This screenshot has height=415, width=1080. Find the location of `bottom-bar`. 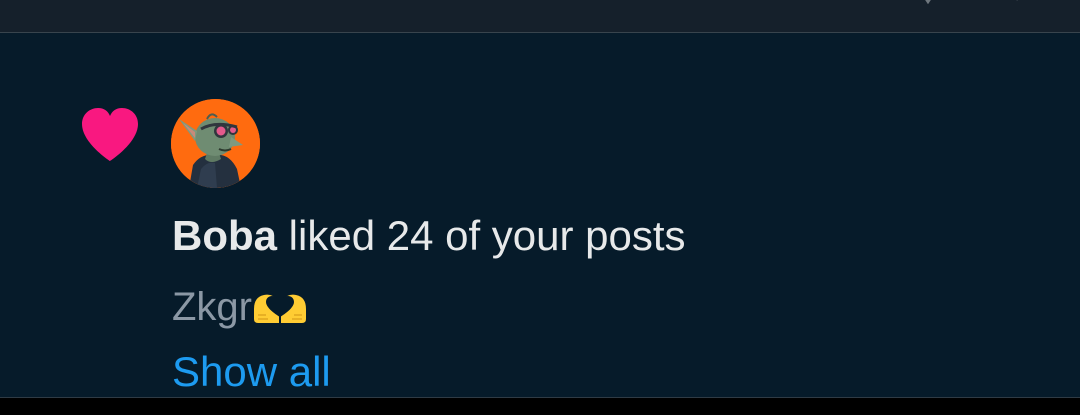

bottom-bar is located at coordinates (540, 406).